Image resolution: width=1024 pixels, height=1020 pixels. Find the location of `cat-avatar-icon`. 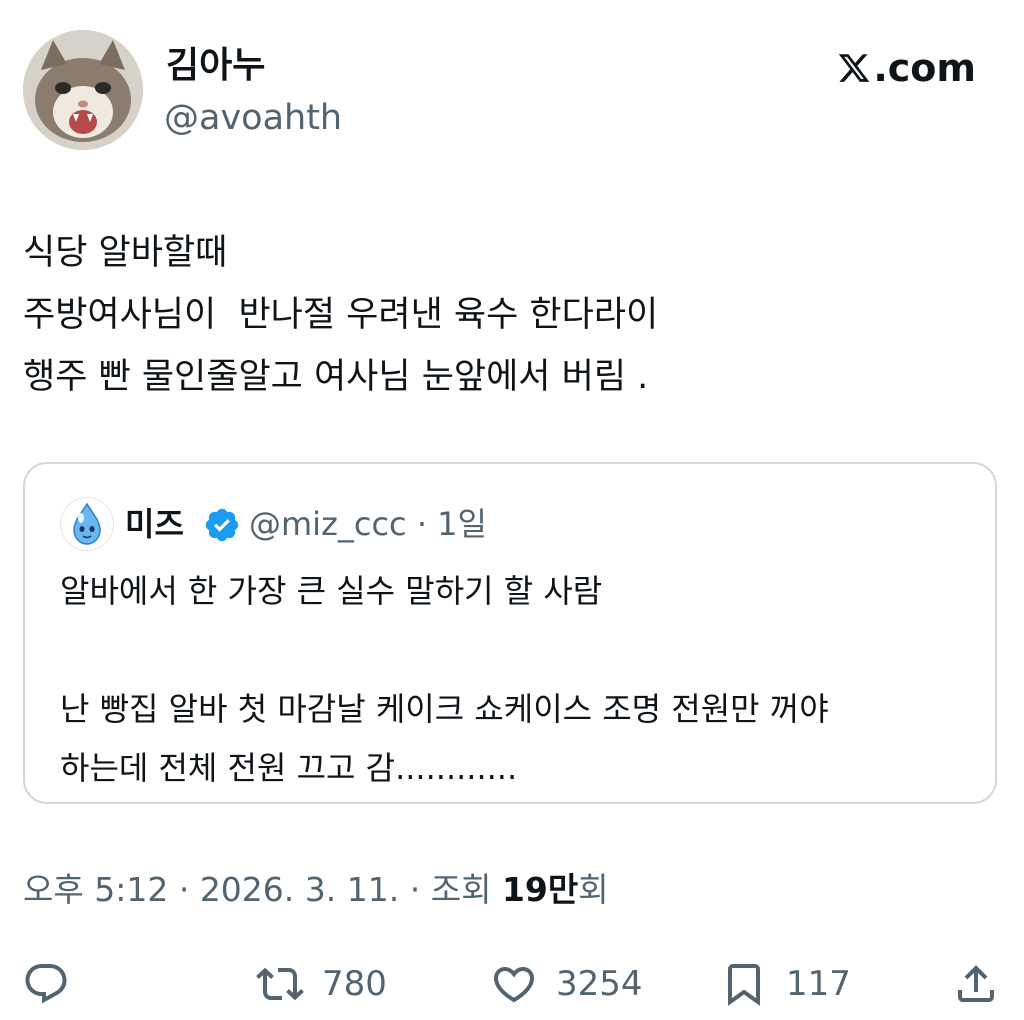

cat-avatar-icon is located at coordinates (83, 90).